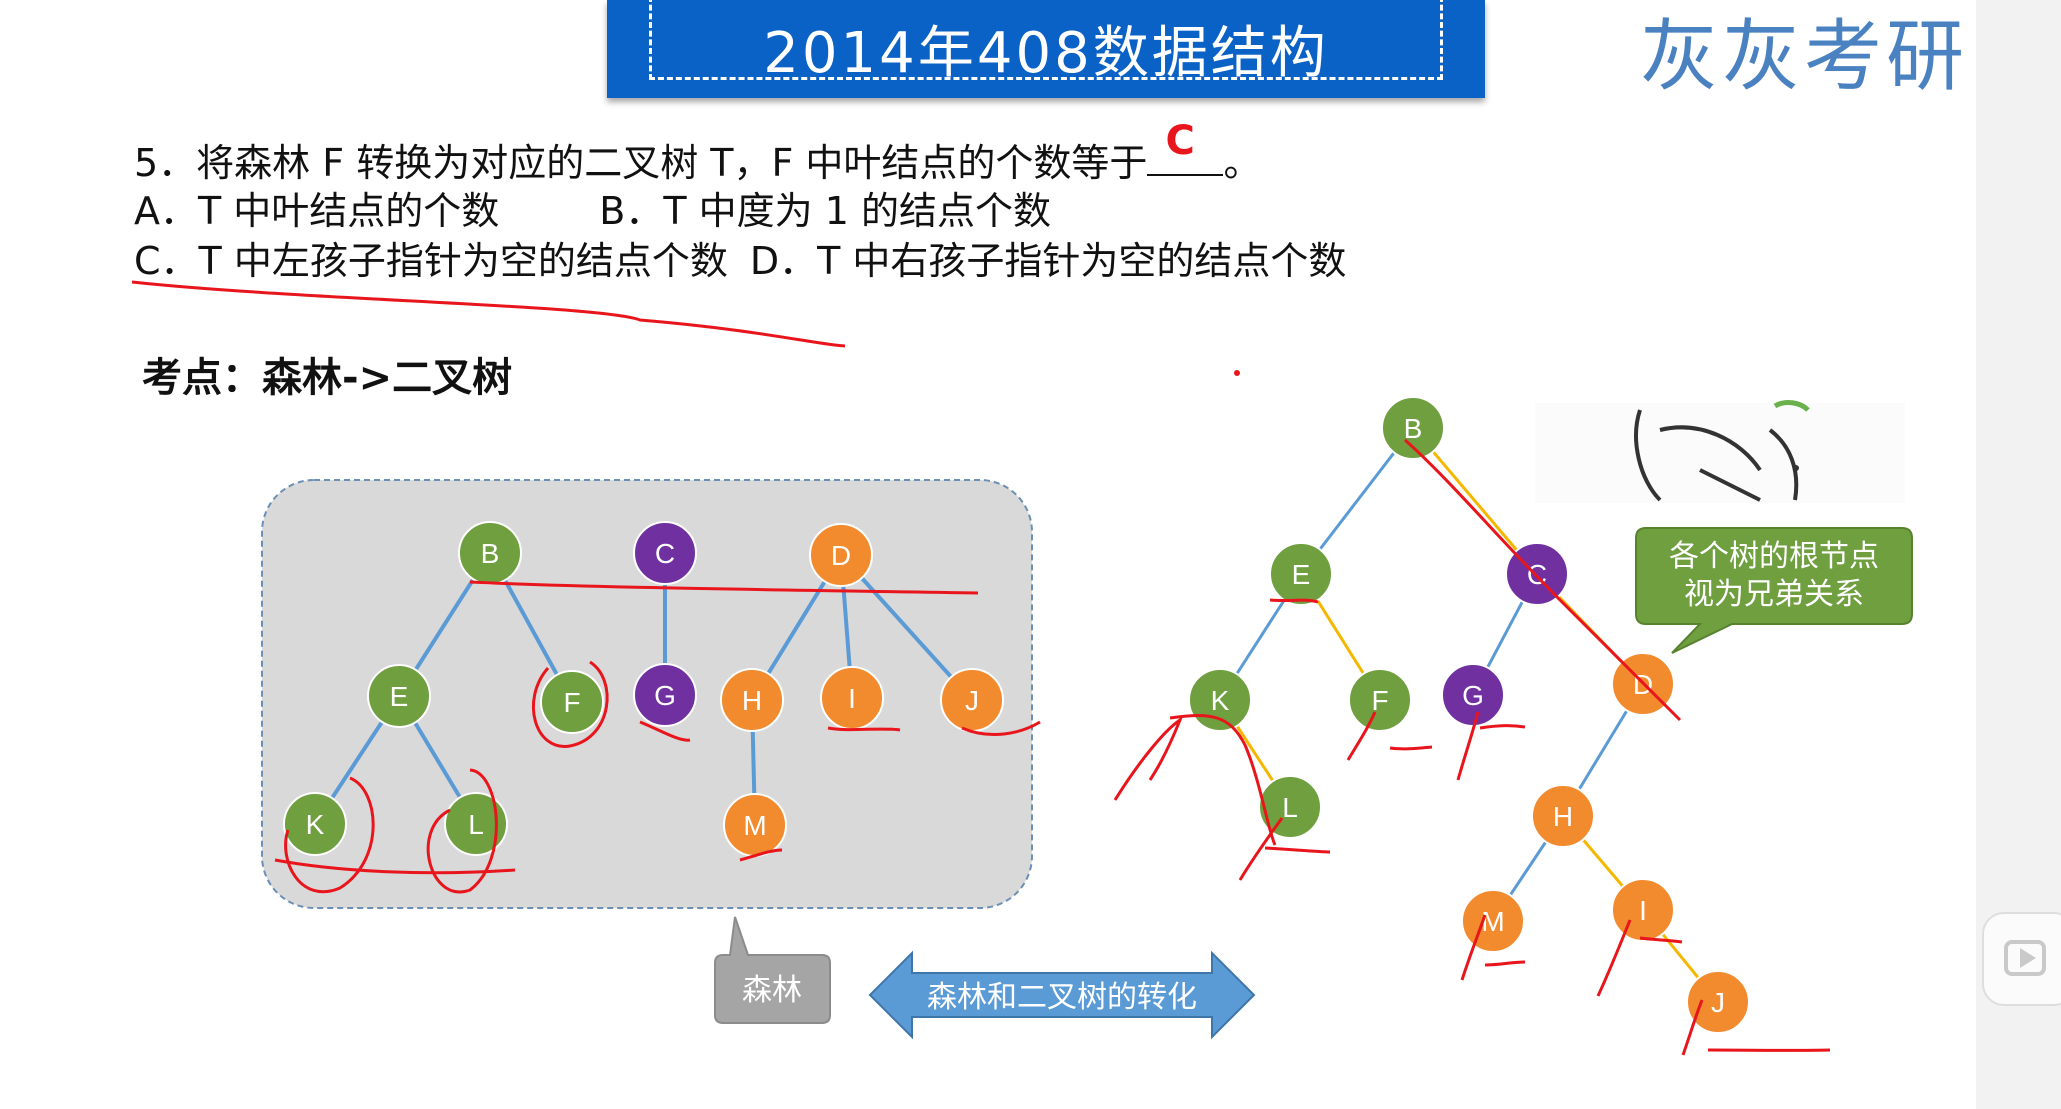 The width and height of the screenshot is (2061, 1109). I want to click on annotation-underline-option-c, so click(488, 314).